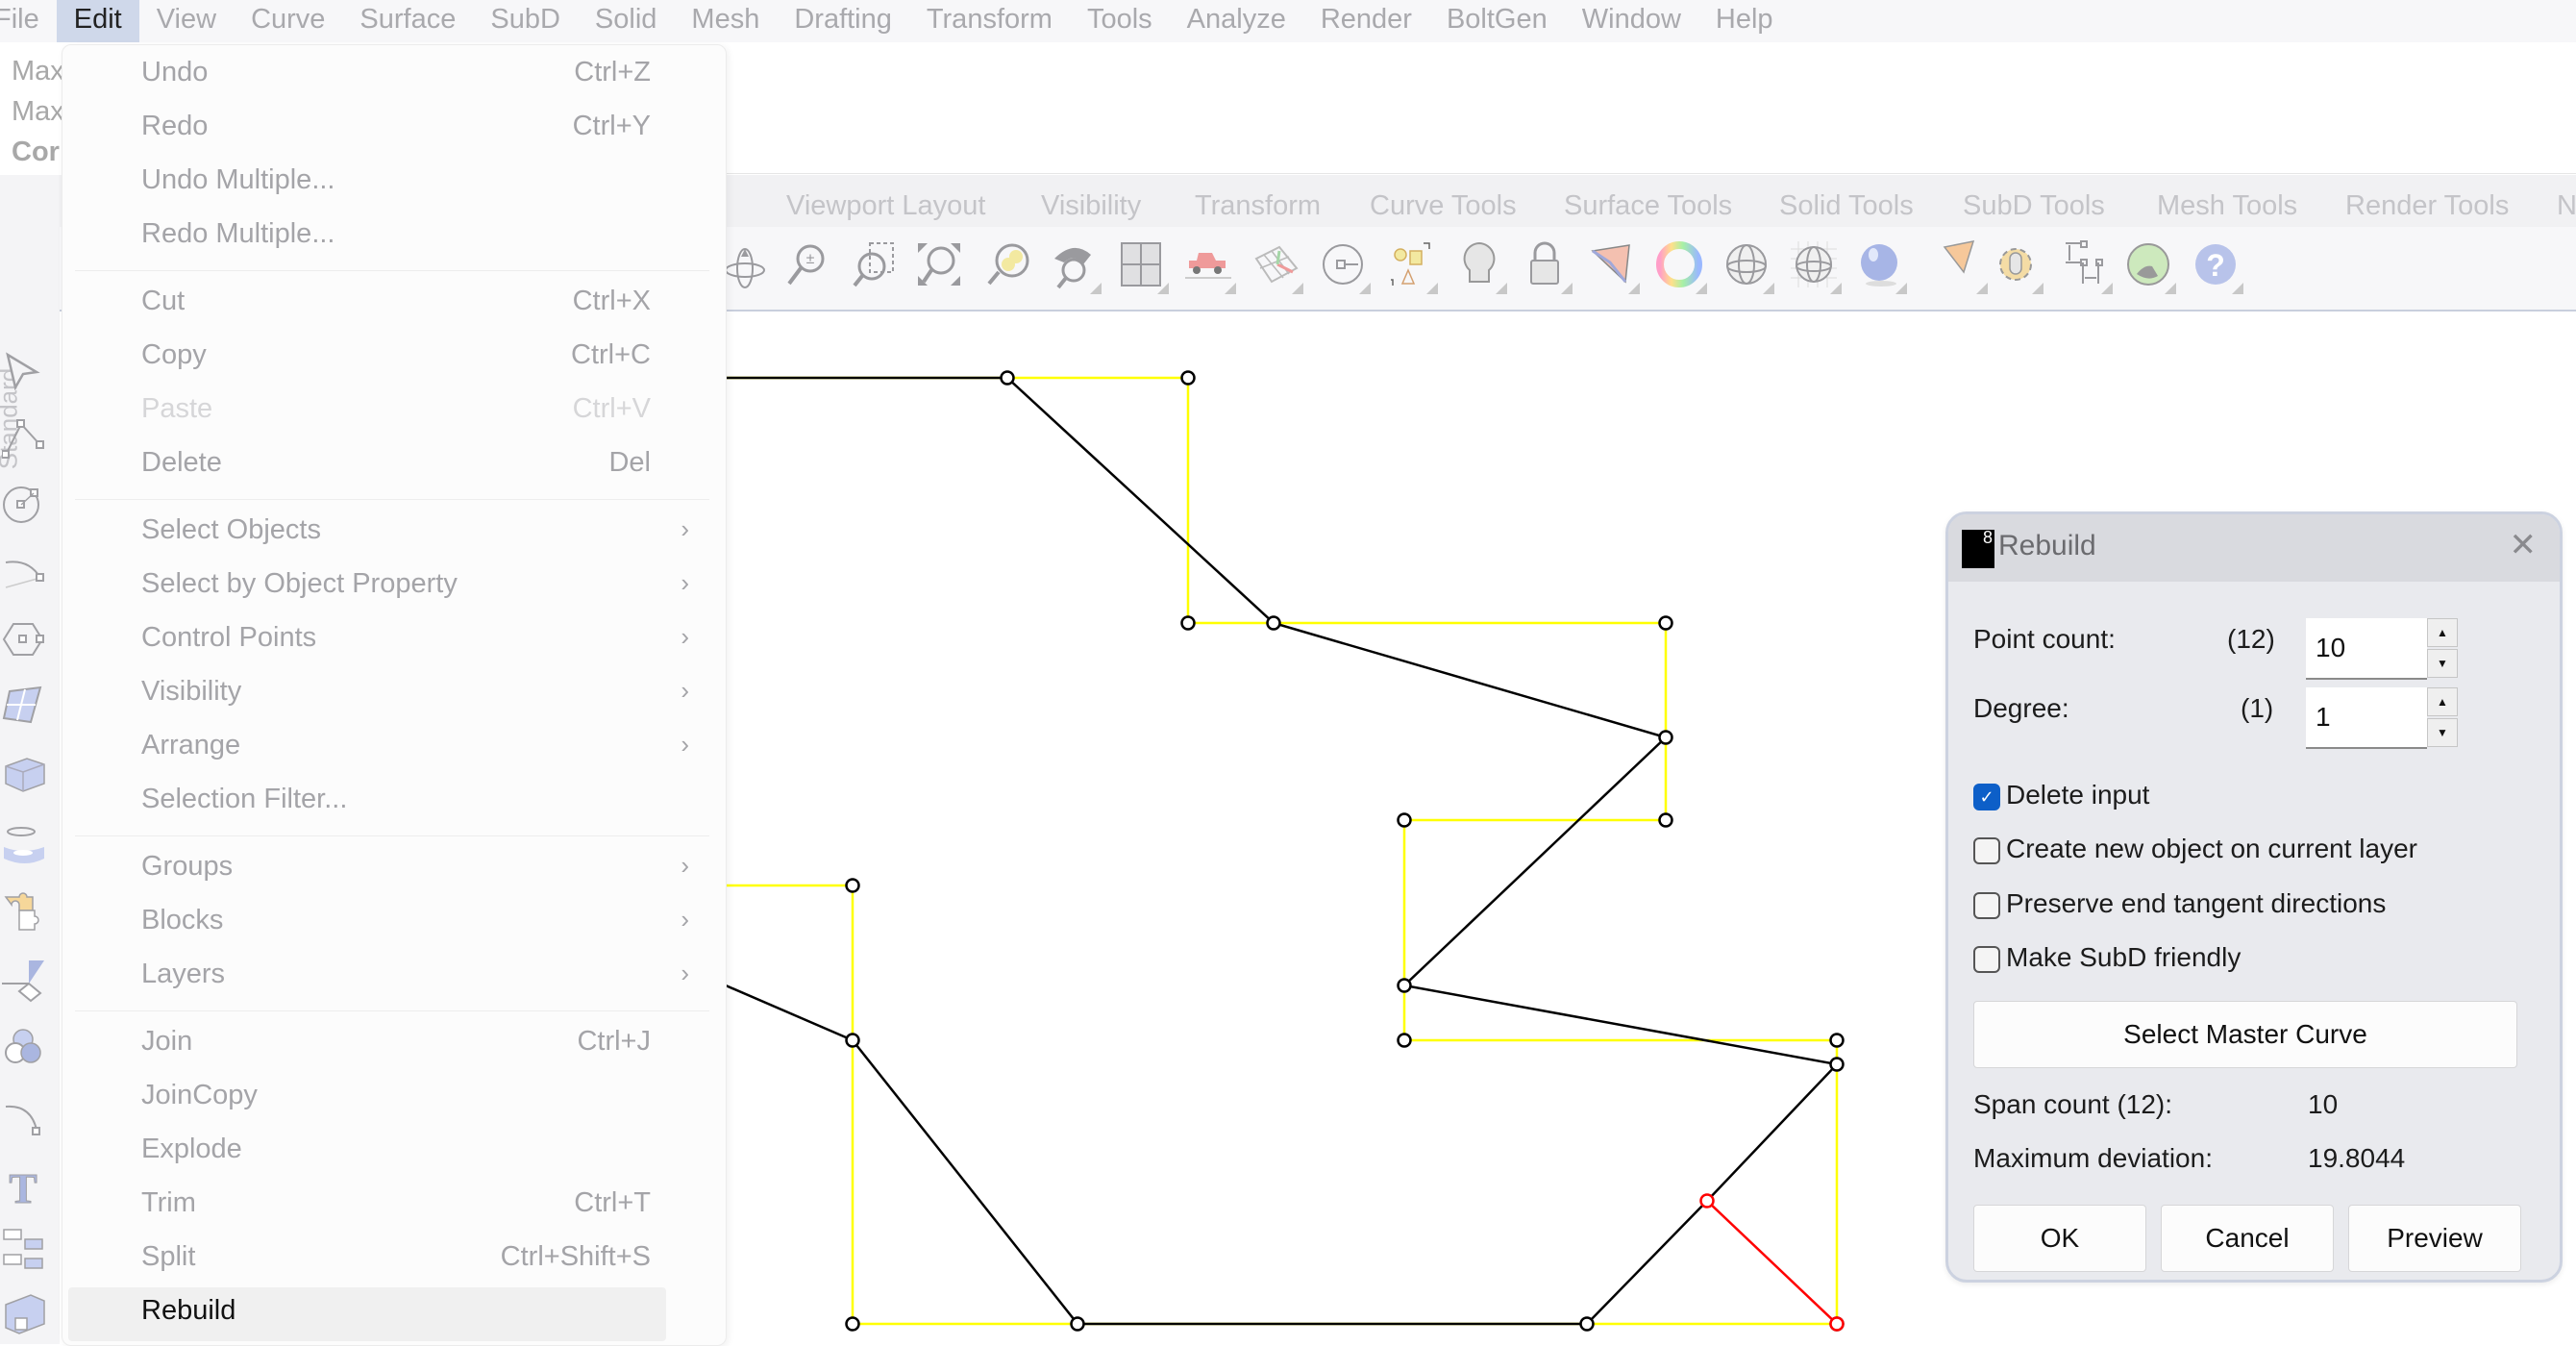  What do you see at coordinates (1744, 21) in the screenshot?
I see `menu-help: Help` at bounding box center [1744, 21].